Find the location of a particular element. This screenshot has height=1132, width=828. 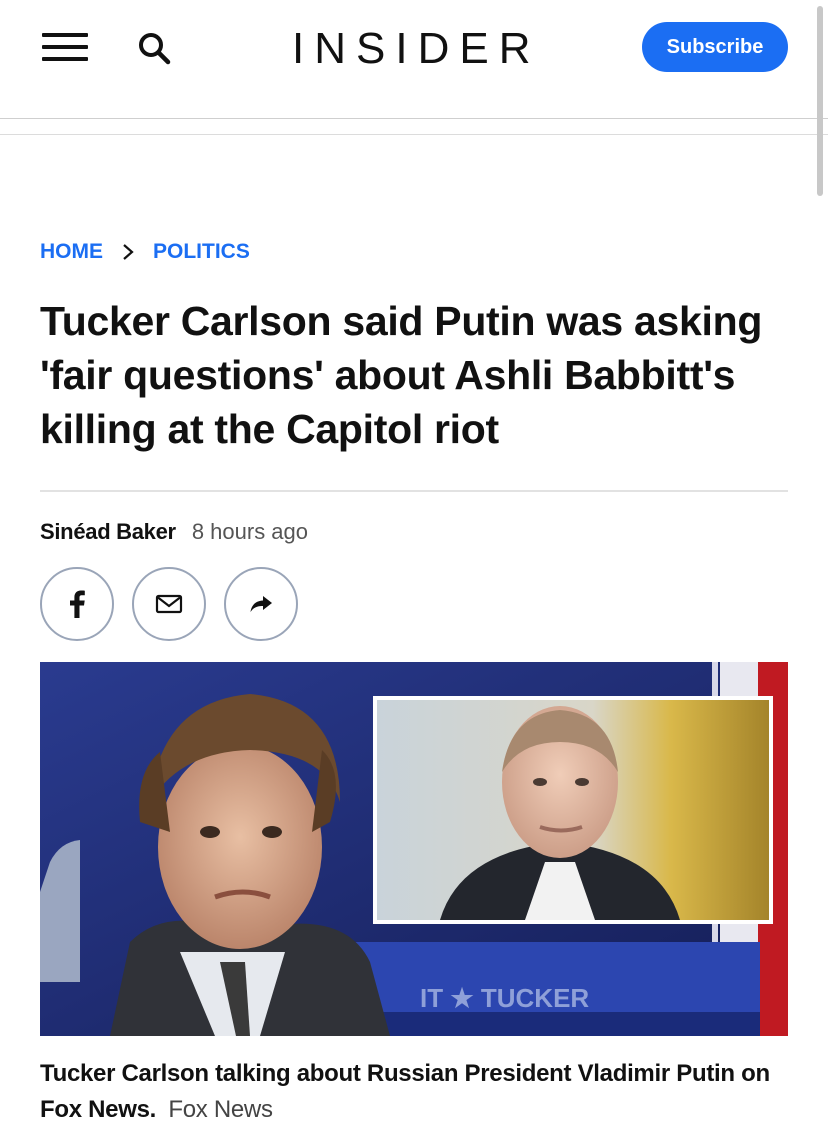

image-credit: Fox News is located at coordinates (220, 1109).